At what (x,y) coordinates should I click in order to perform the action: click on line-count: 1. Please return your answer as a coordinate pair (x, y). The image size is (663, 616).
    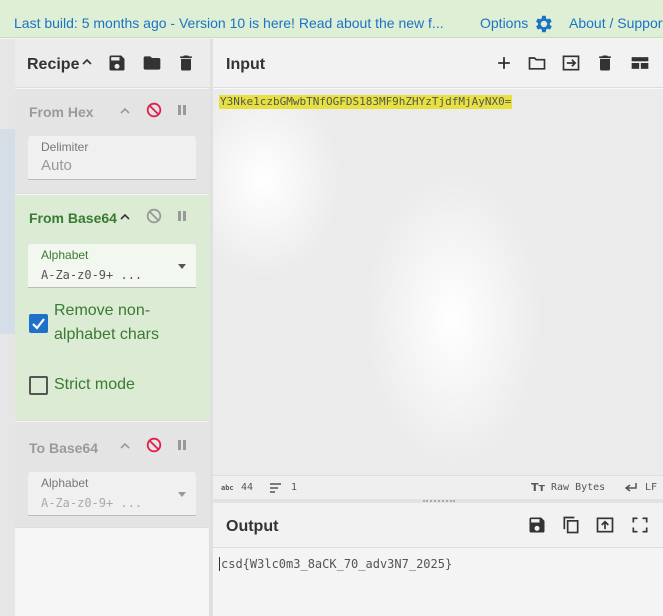
    Looking at the image, I should click on (294, 487).